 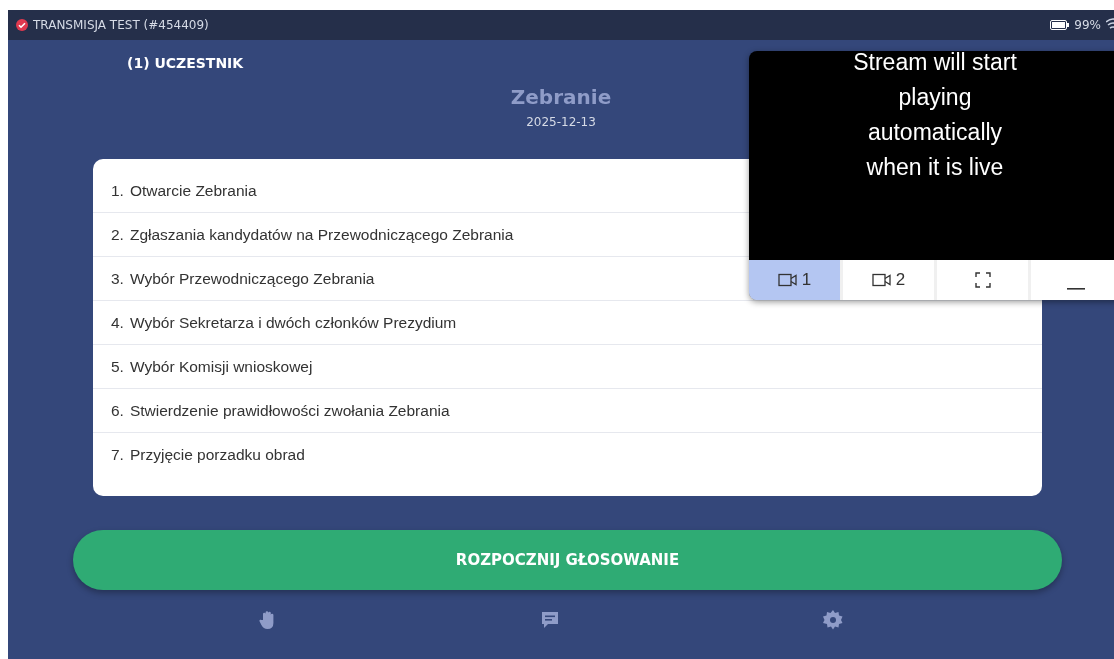 What do you see at coordinates (982, 280) in the screenshot?
I see `fullscreen-icon` at bounding box center [982, 280].